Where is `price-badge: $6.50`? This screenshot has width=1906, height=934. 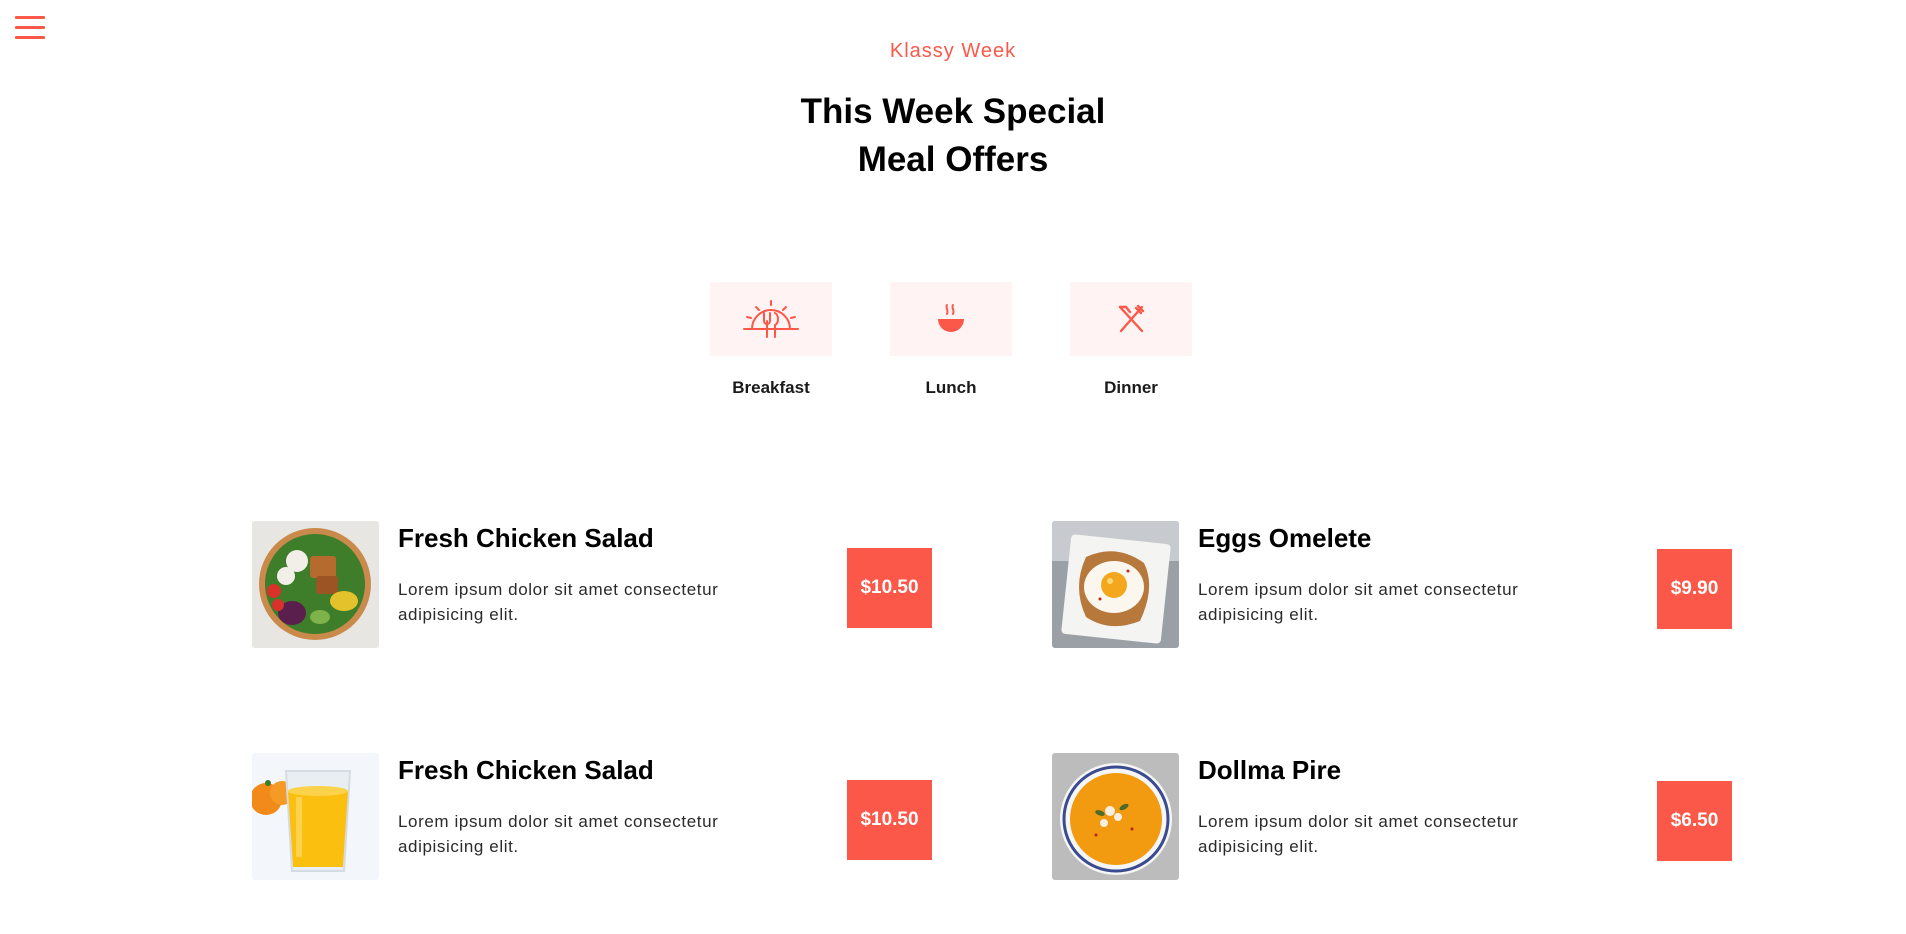
price-badge: $6.50 is located at coordinates (1694, 821).